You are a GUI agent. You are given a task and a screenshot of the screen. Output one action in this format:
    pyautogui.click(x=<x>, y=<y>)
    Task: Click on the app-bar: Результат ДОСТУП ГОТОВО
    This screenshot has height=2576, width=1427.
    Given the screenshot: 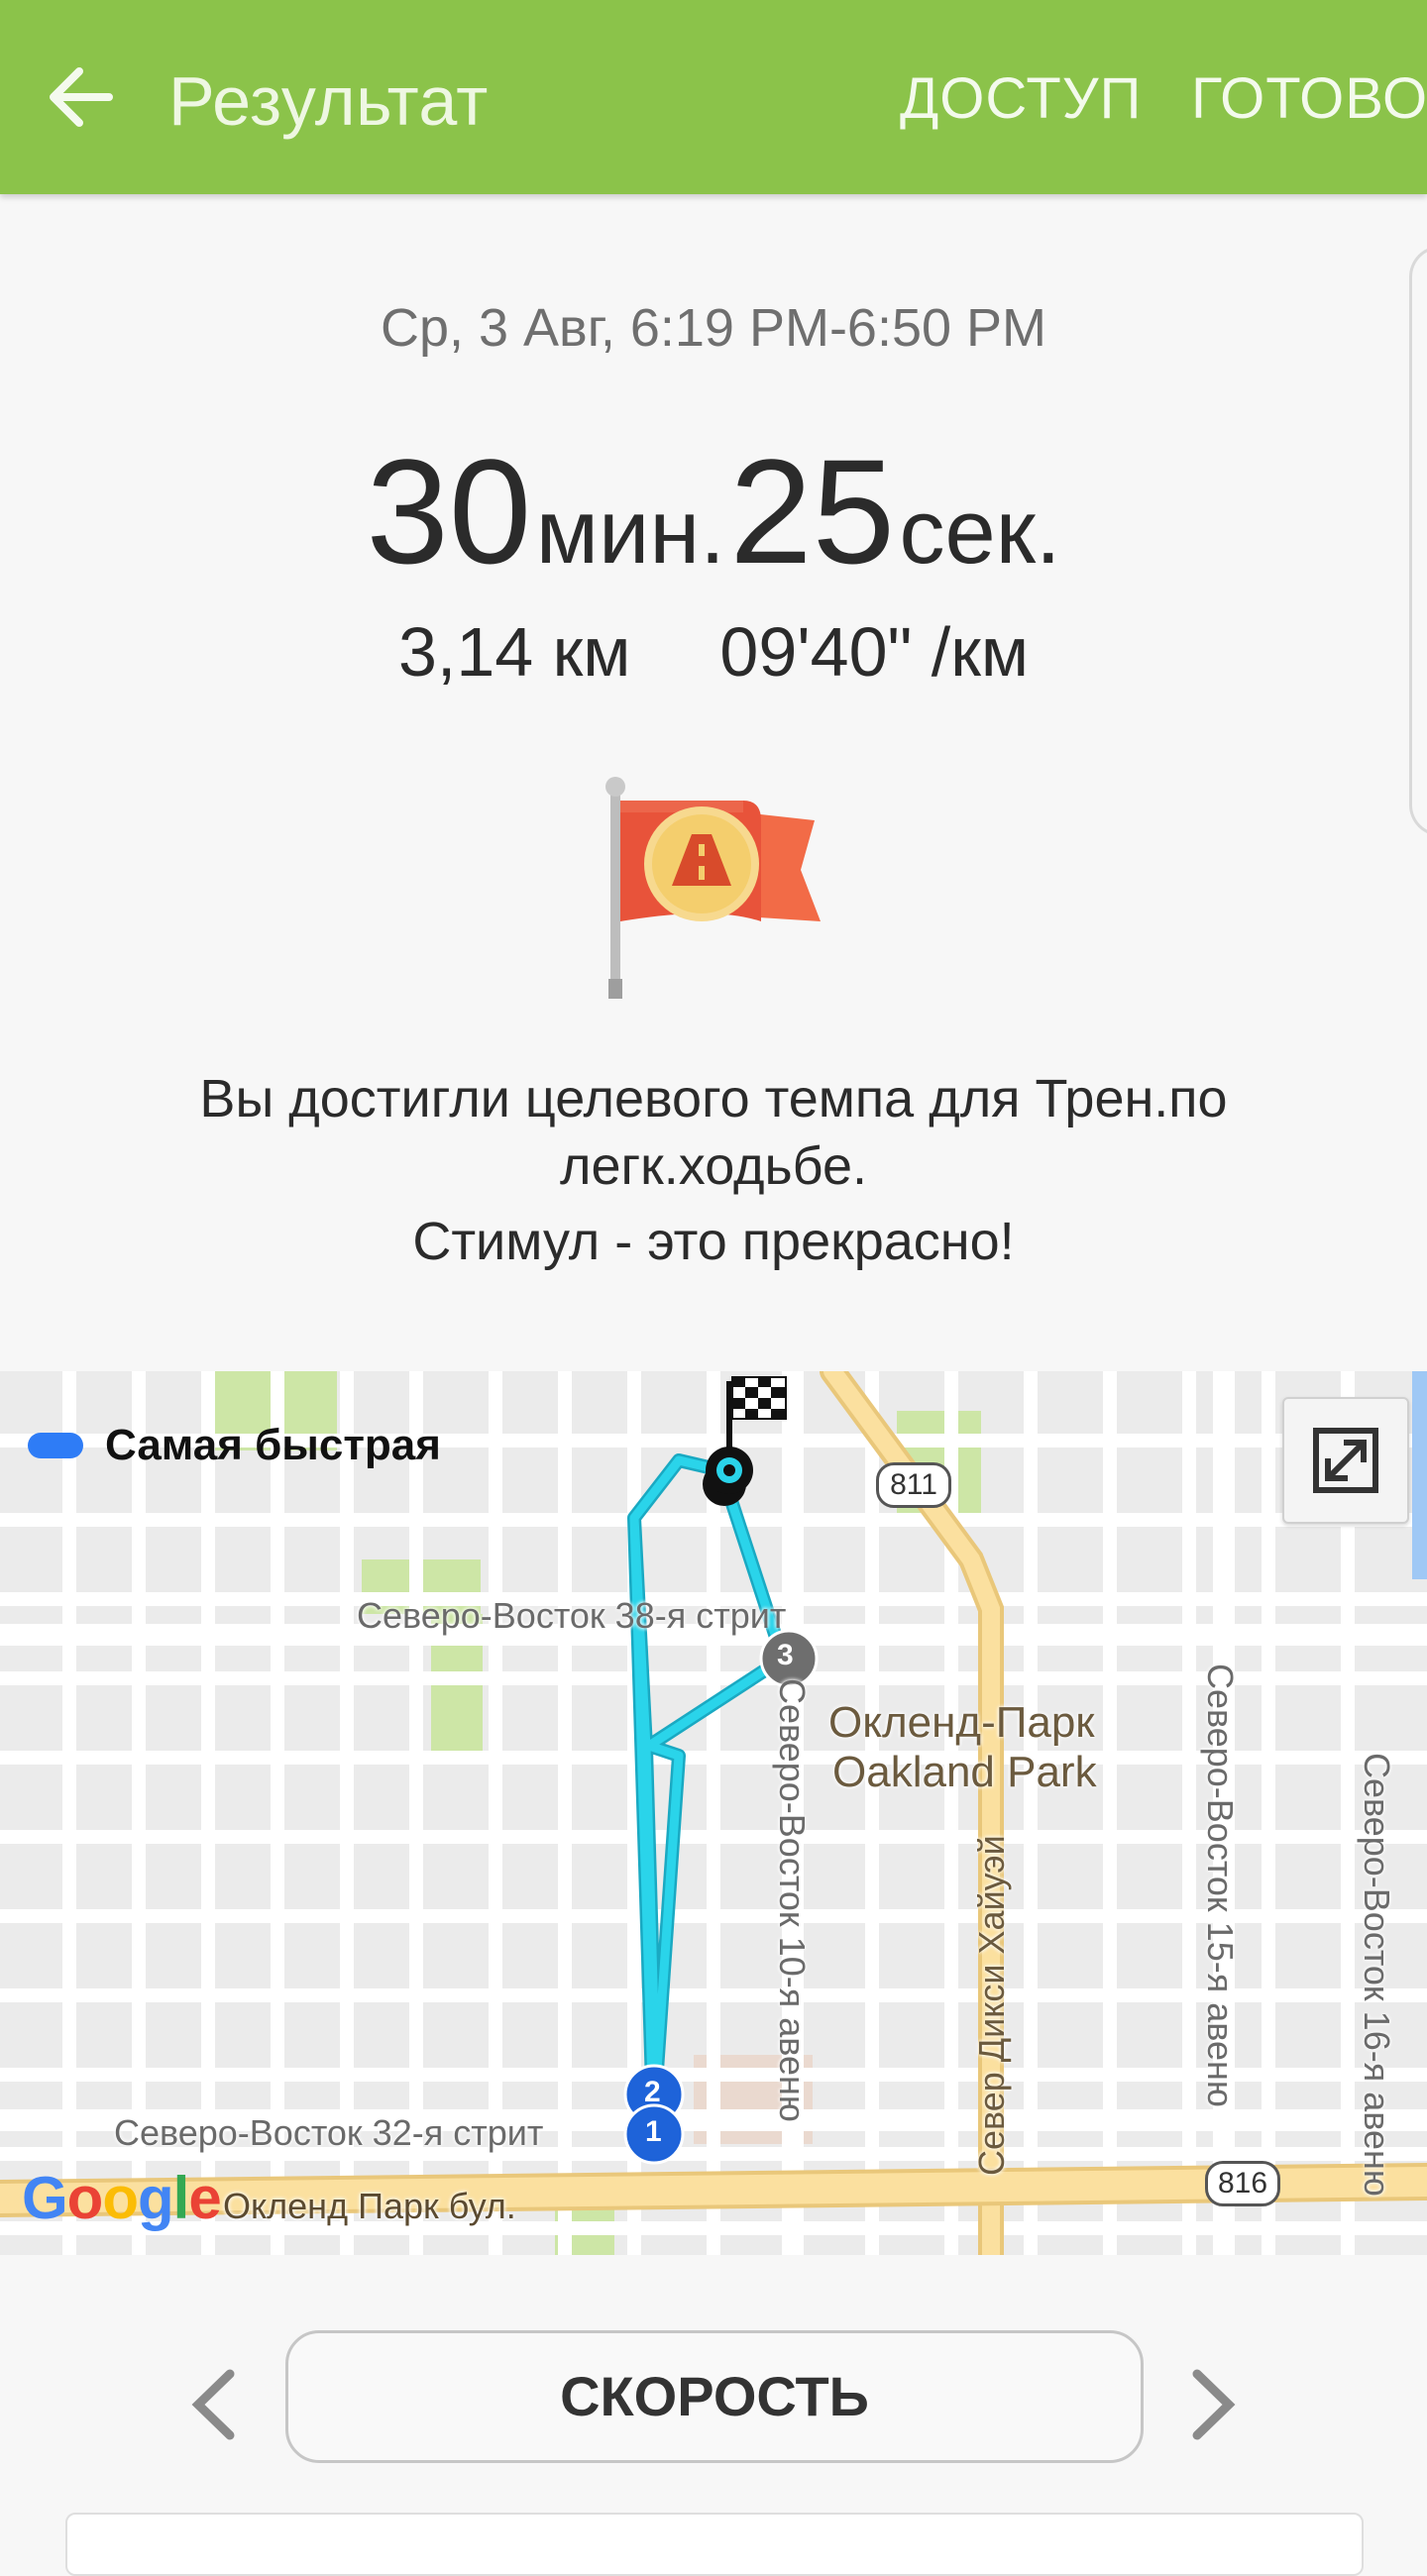 What is the action you would take?
    pyautogui.click(x=713, y=97)
    